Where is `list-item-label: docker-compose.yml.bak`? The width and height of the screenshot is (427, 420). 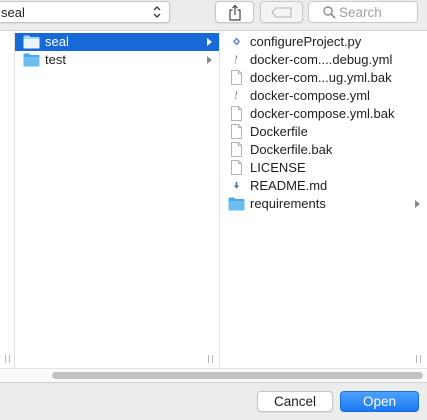
list-item-label: docker-compose.yml.bak is located at coordinates (322, 113).